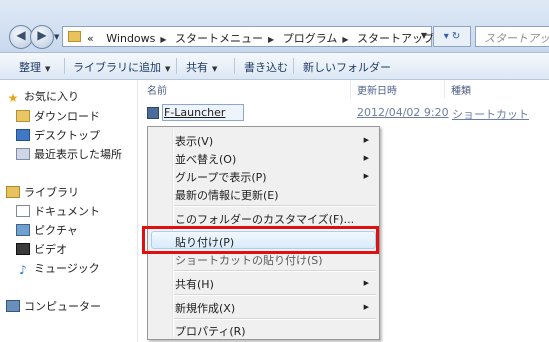 Image resolution: width=549 pixels, height=342 pixels. I want to click on menu-item-refresh: 最新の情報に更新(E), so click(227, 195).